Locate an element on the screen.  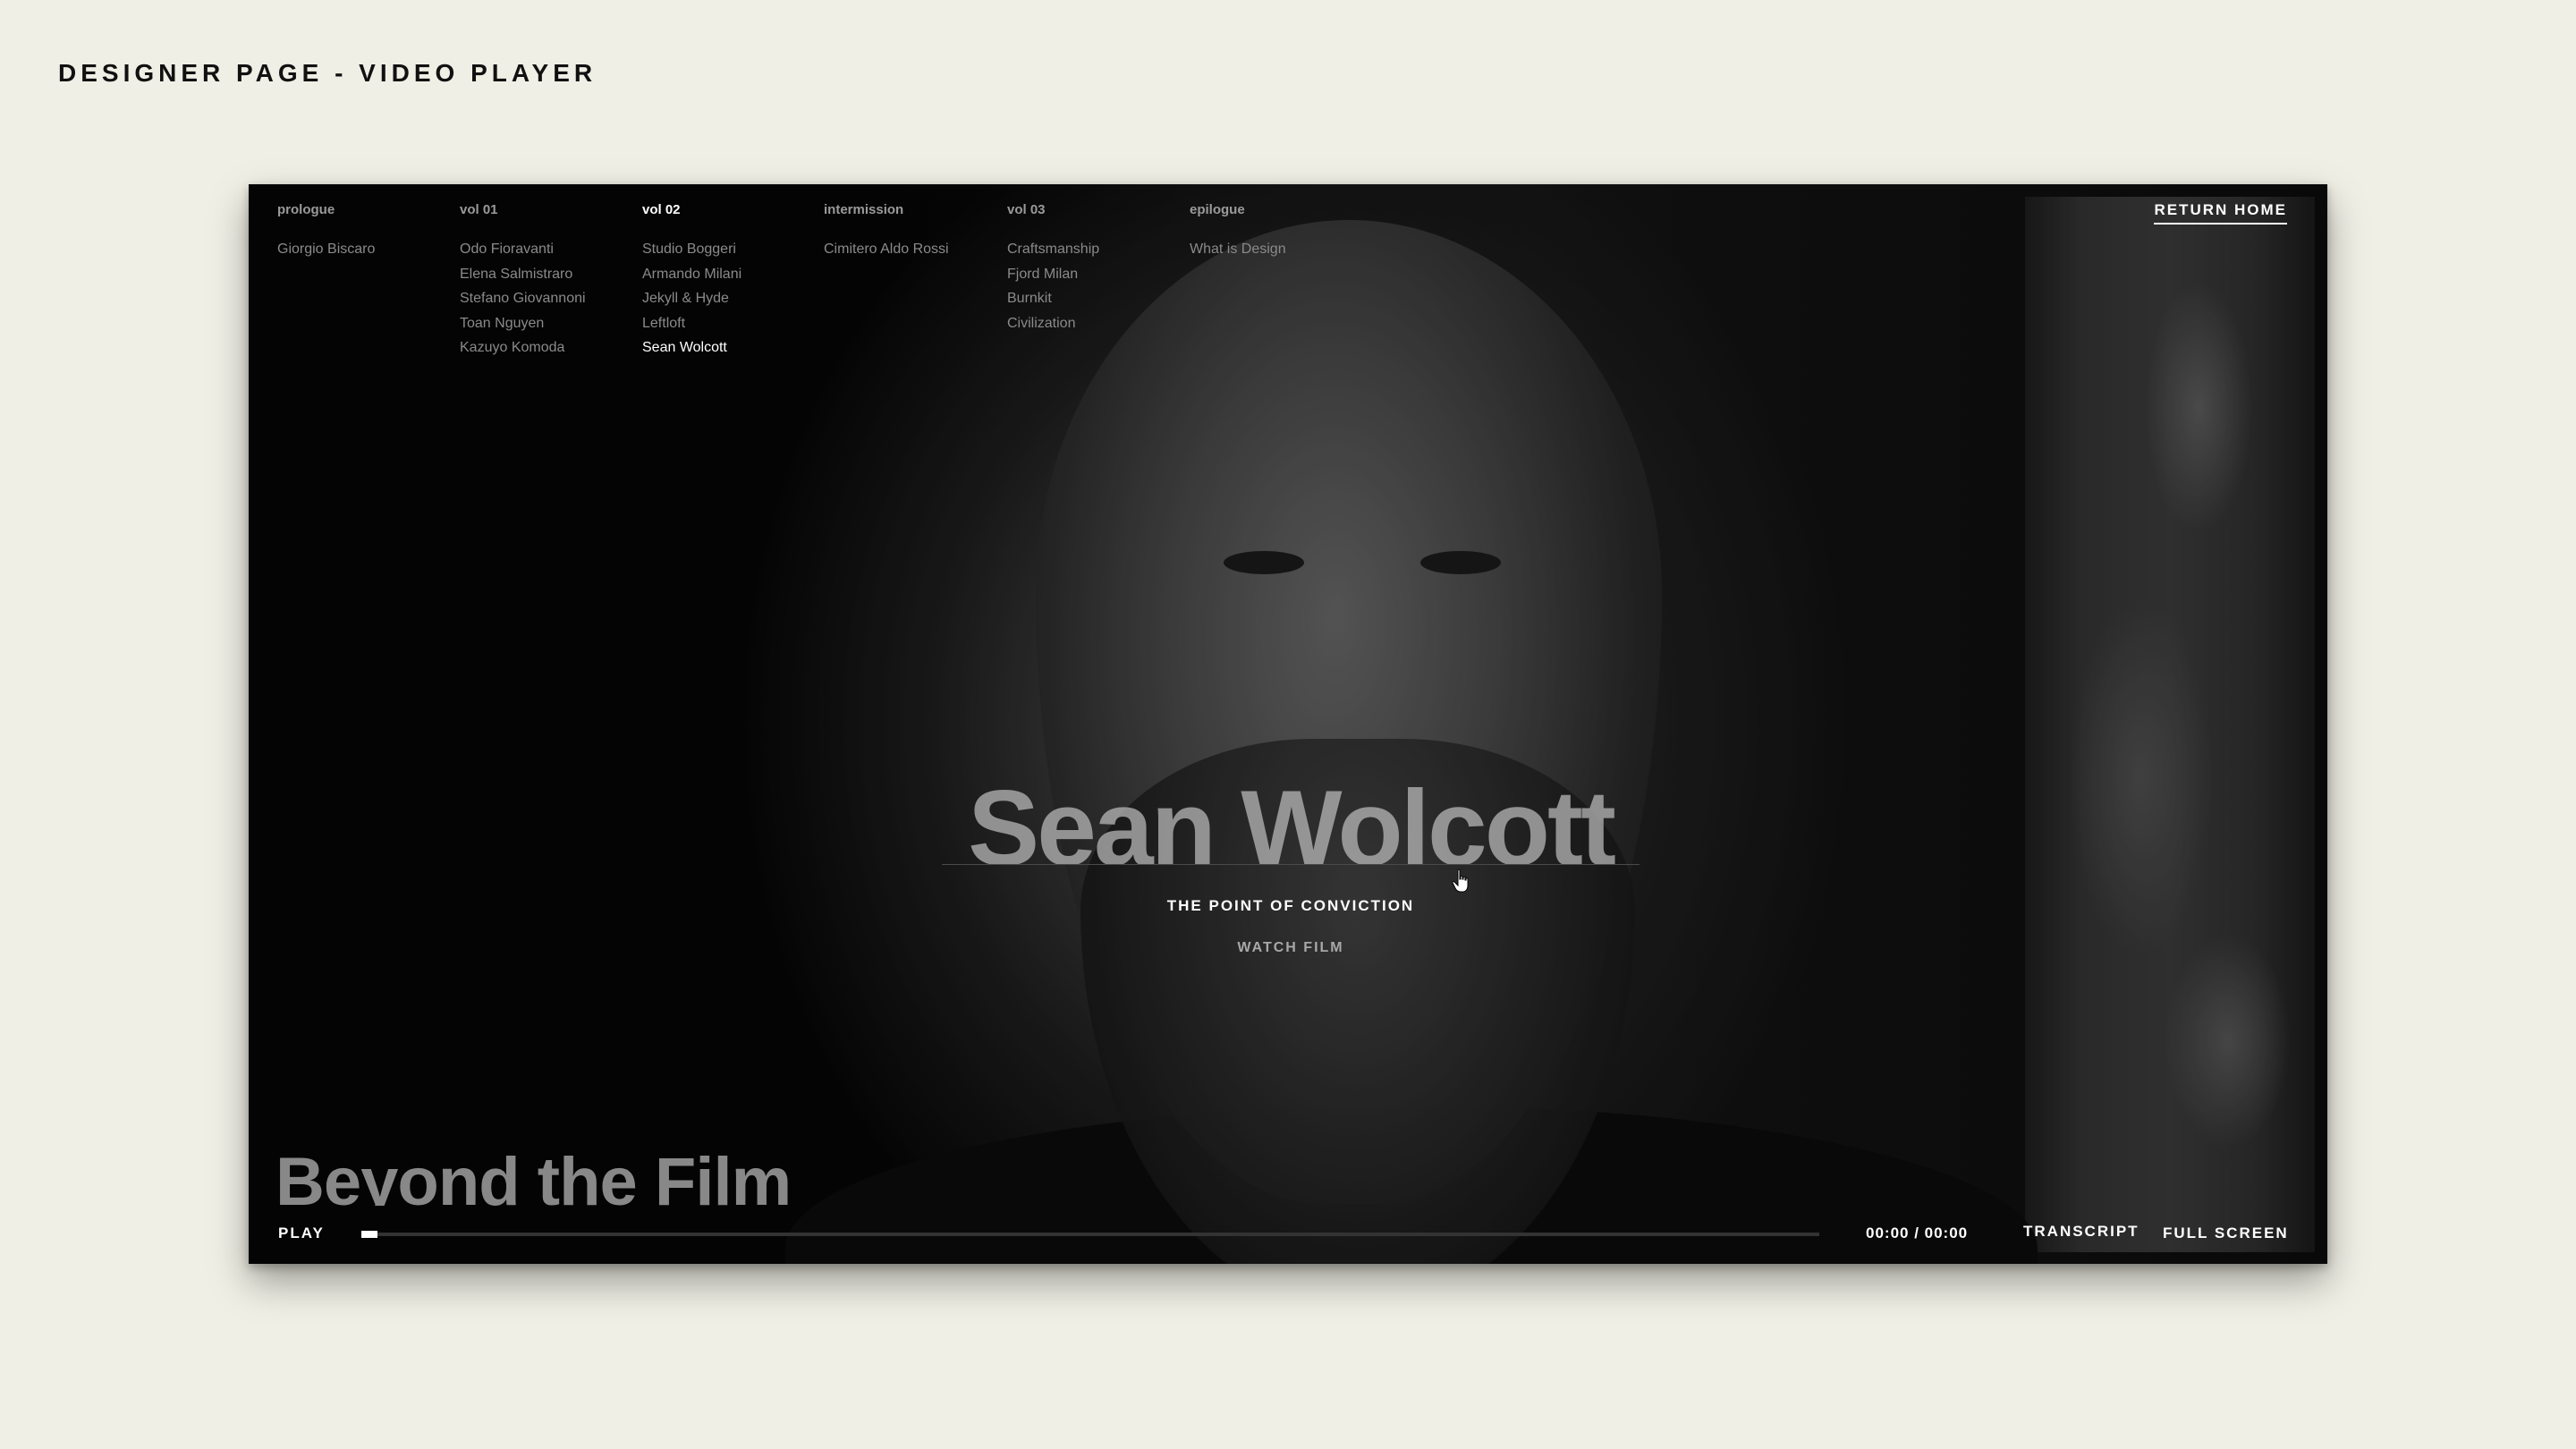
chapter-item: Elena Salmistraro is located at coordinates (523, 274).